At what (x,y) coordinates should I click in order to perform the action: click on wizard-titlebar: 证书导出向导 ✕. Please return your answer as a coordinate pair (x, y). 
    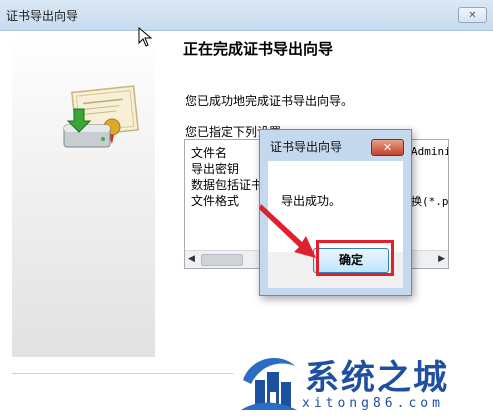
    Looking at the image, I should click on (246, 15).